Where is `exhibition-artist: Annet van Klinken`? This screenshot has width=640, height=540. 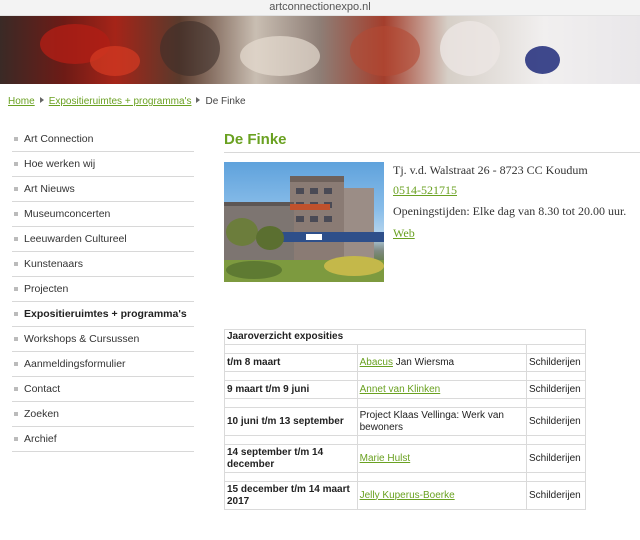 exhibition-artist: Annet van Klinken is located at coordinates (442, 389).